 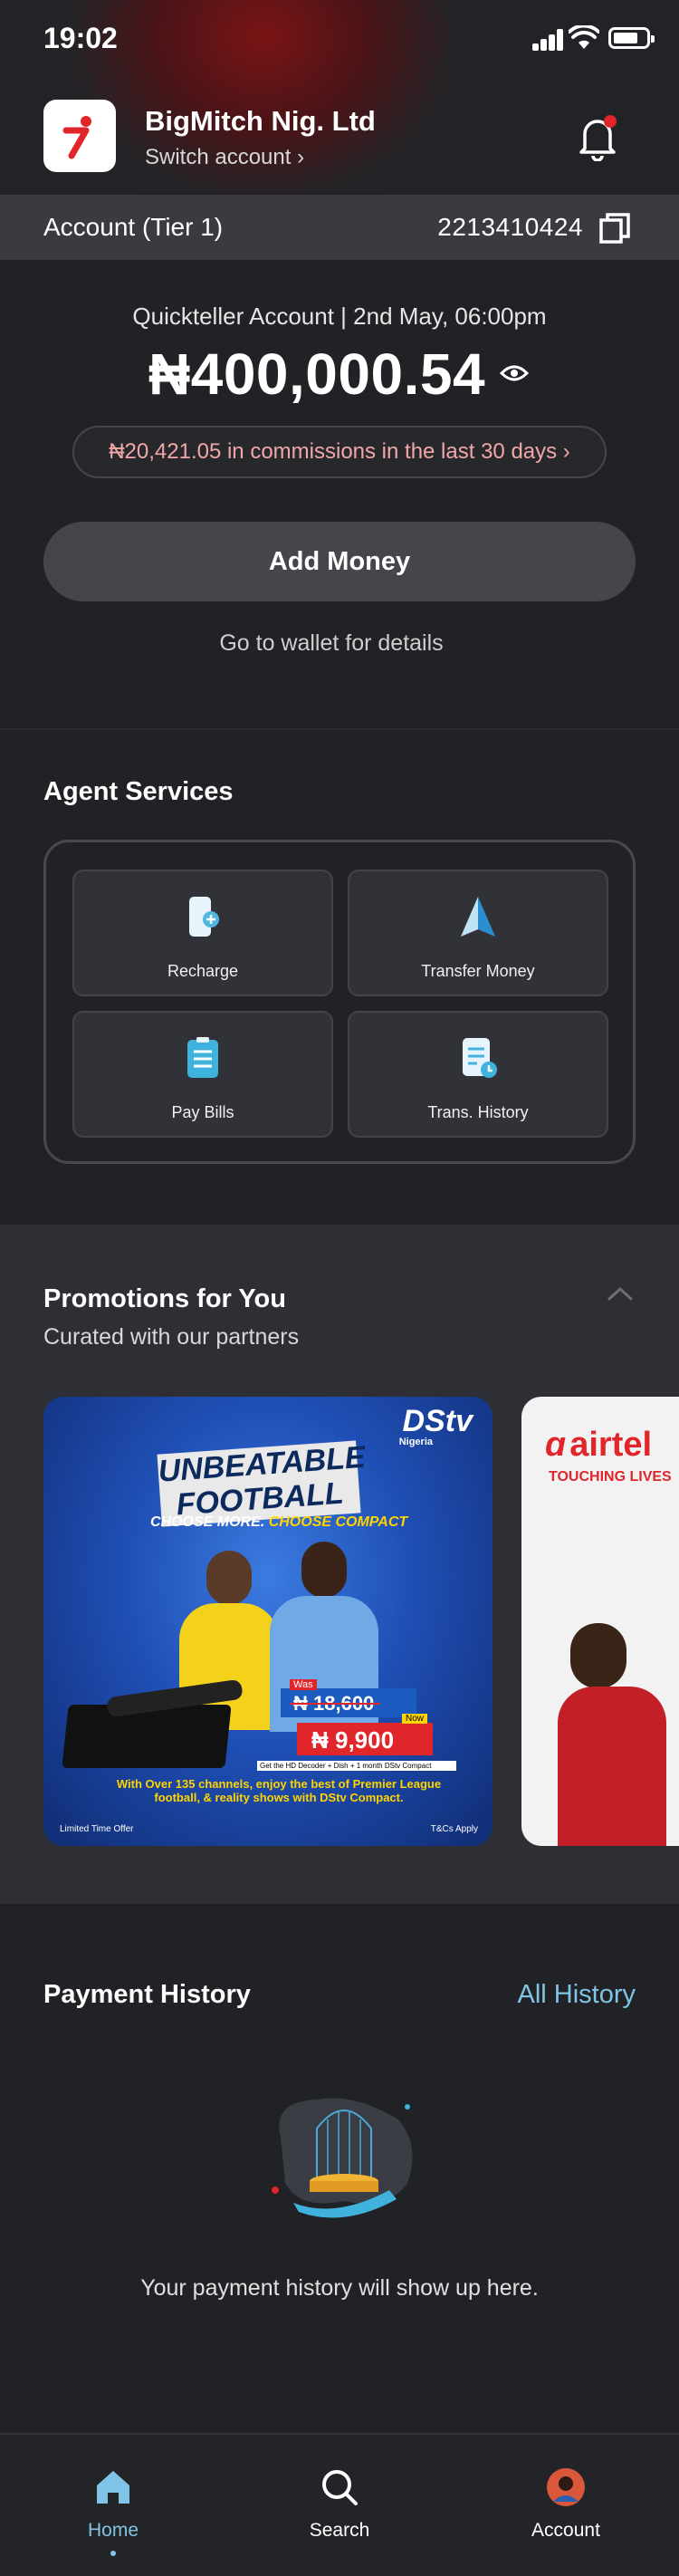 I want to click on notification-bell-icon, so click(x=598, y=136).